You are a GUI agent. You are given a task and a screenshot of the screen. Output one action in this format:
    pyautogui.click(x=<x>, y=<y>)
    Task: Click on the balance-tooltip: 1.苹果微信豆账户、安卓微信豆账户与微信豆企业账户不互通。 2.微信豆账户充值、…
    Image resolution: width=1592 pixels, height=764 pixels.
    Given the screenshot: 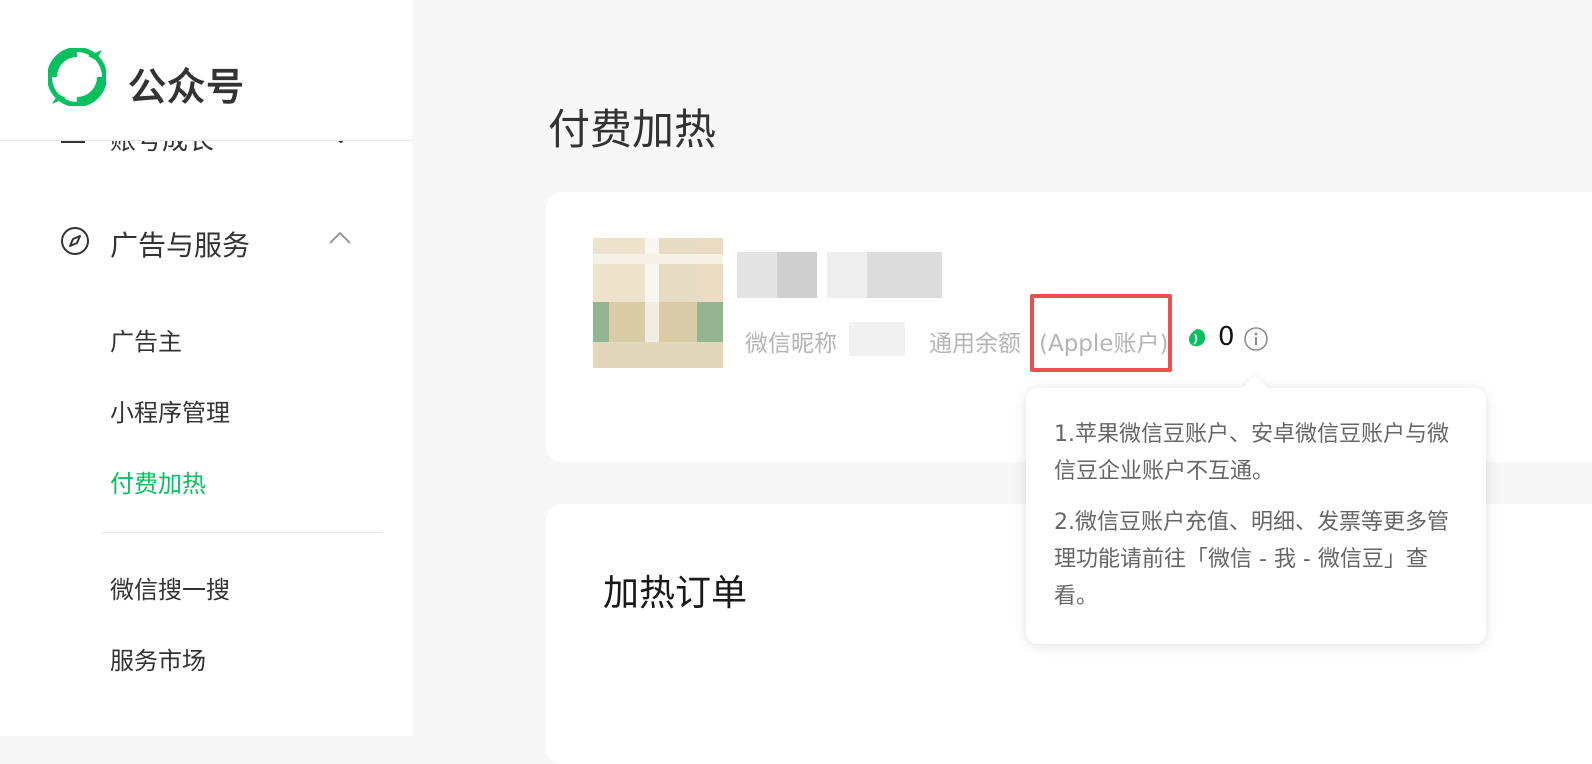 What is the action you would take?
    pyautogui.click(x=1256, y=509)
    